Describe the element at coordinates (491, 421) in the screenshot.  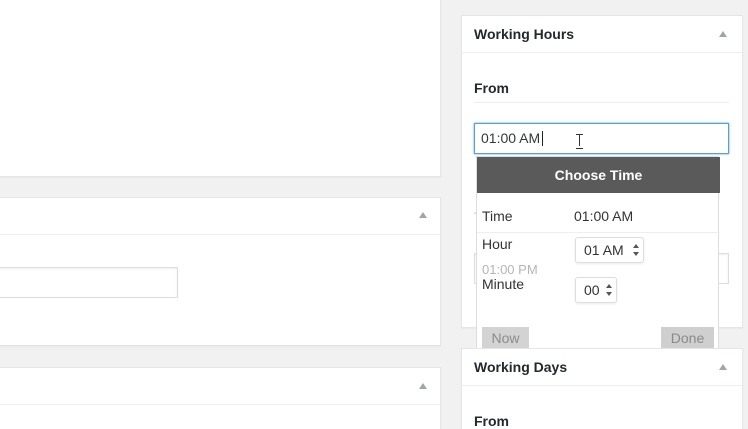
I see `working-days-from-label: From` at that location.